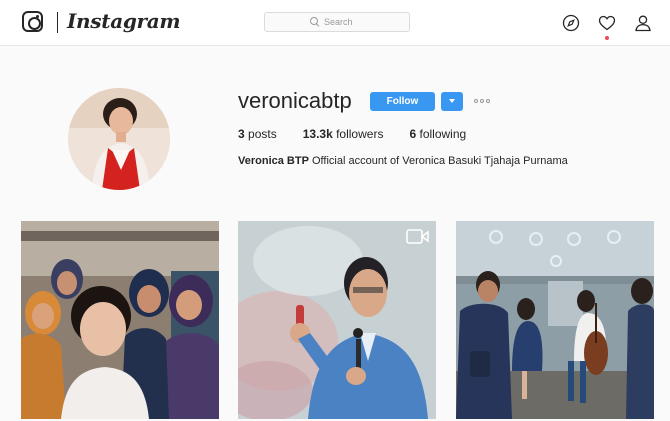 Image resolution: width=670 pixels, height=421 pixels. I want to click on top-nav-bar: Instagram, so click(335, 23).